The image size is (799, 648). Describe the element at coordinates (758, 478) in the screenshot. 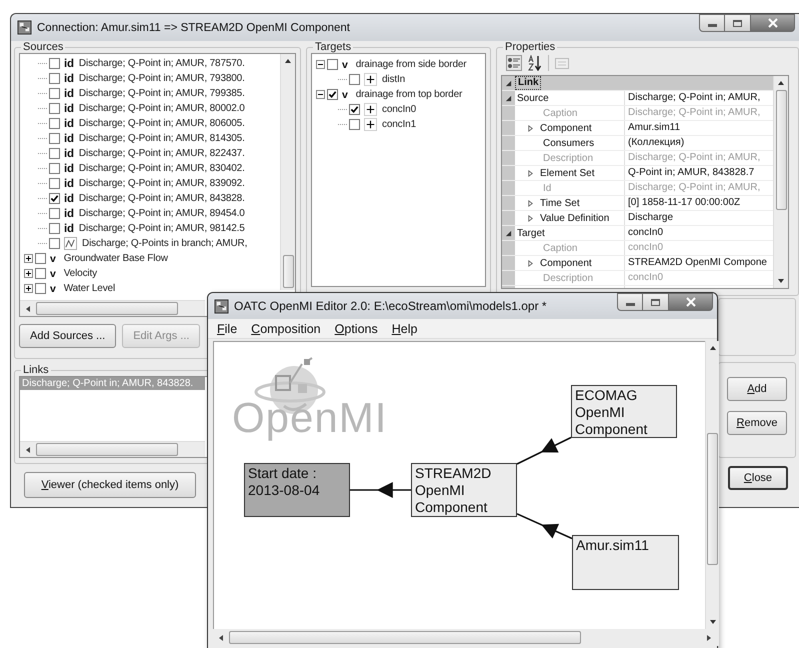

I see `close-dialog-button: Close` at that location.